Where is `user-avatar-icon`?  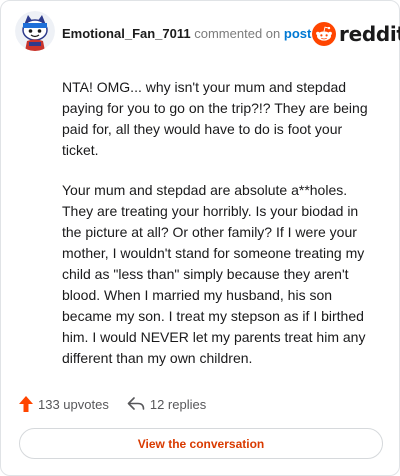 user-avatar-icon is located at coordinates (35, 31).